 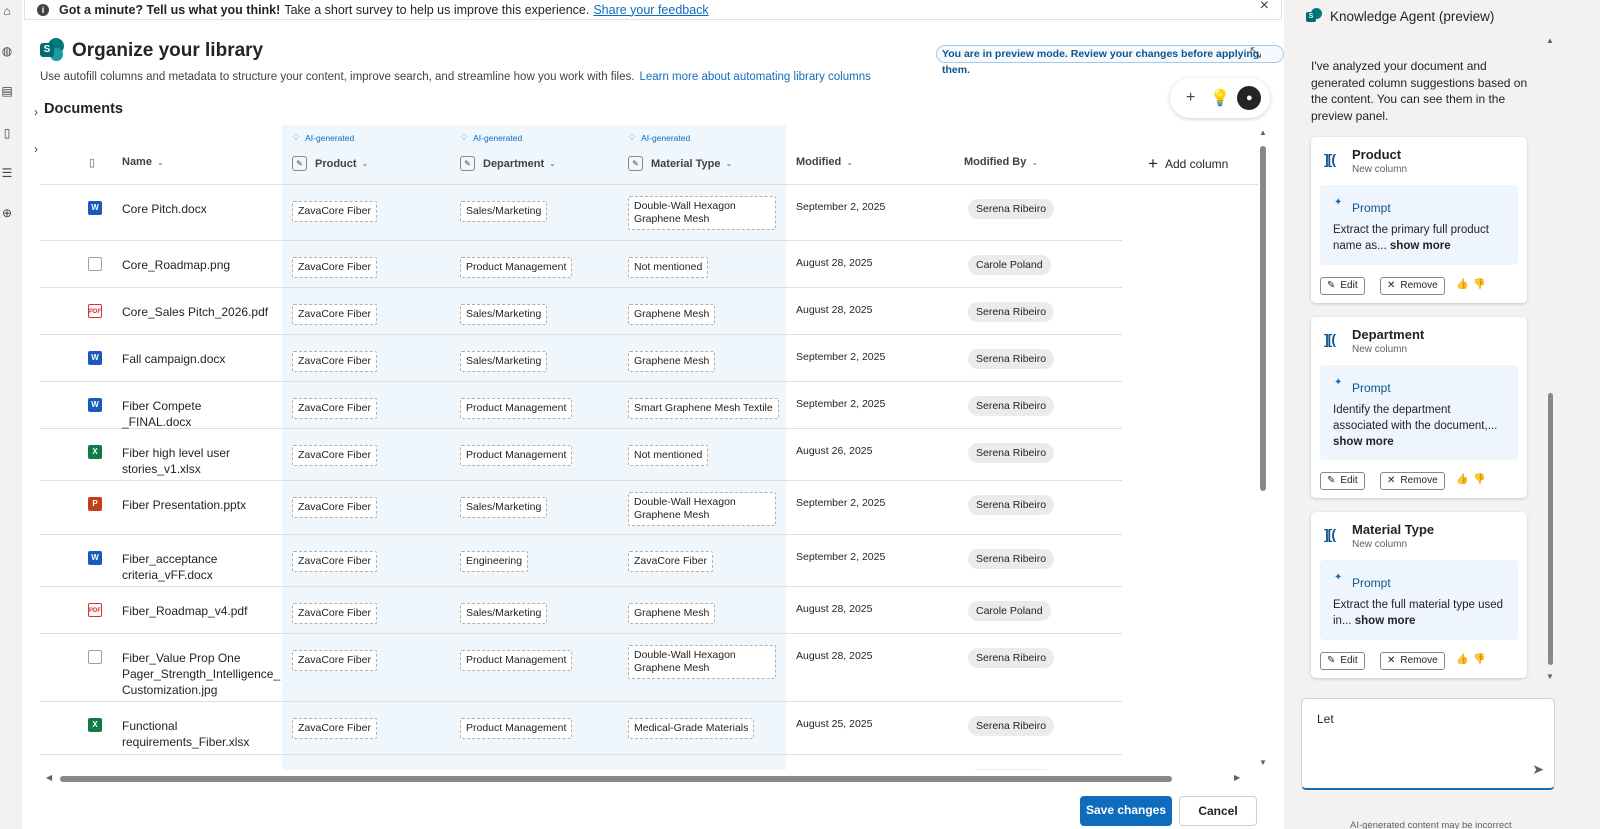 What do you see at coordinates (1325, 719) in the screenshot?
I see `chat-input-value: Let` at bounding box center [1325, 719].